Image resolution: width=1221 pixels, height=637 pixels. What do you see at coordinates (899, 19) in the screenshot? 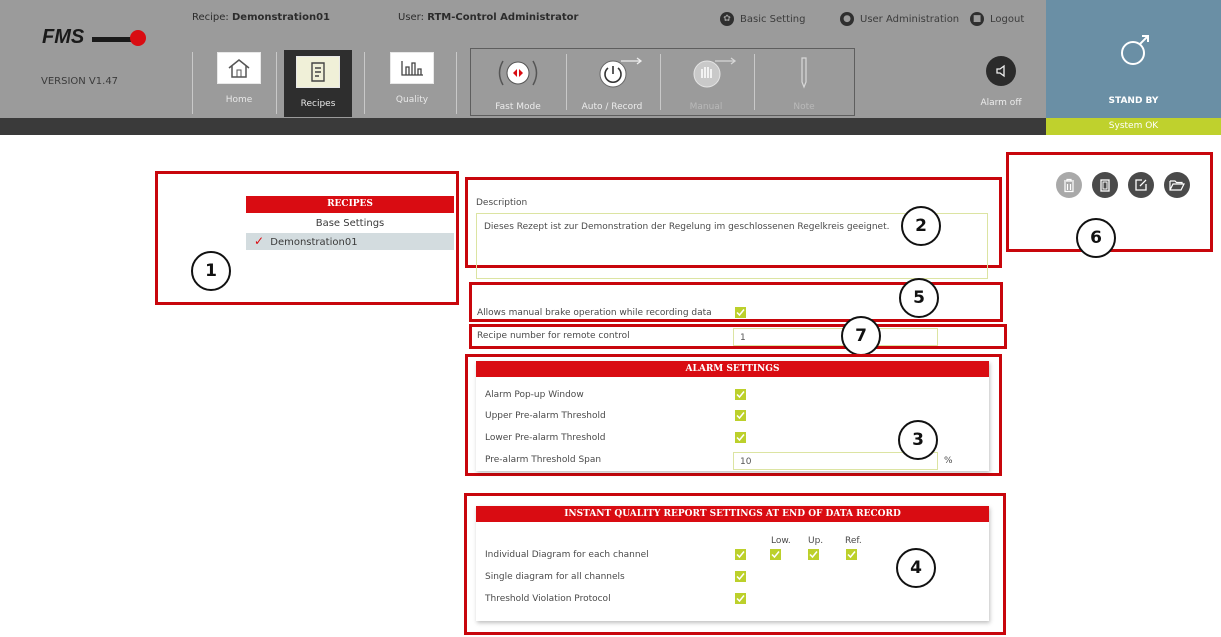
I see `user-administration-link: ● User Administration` at bounding box center [899, 19].